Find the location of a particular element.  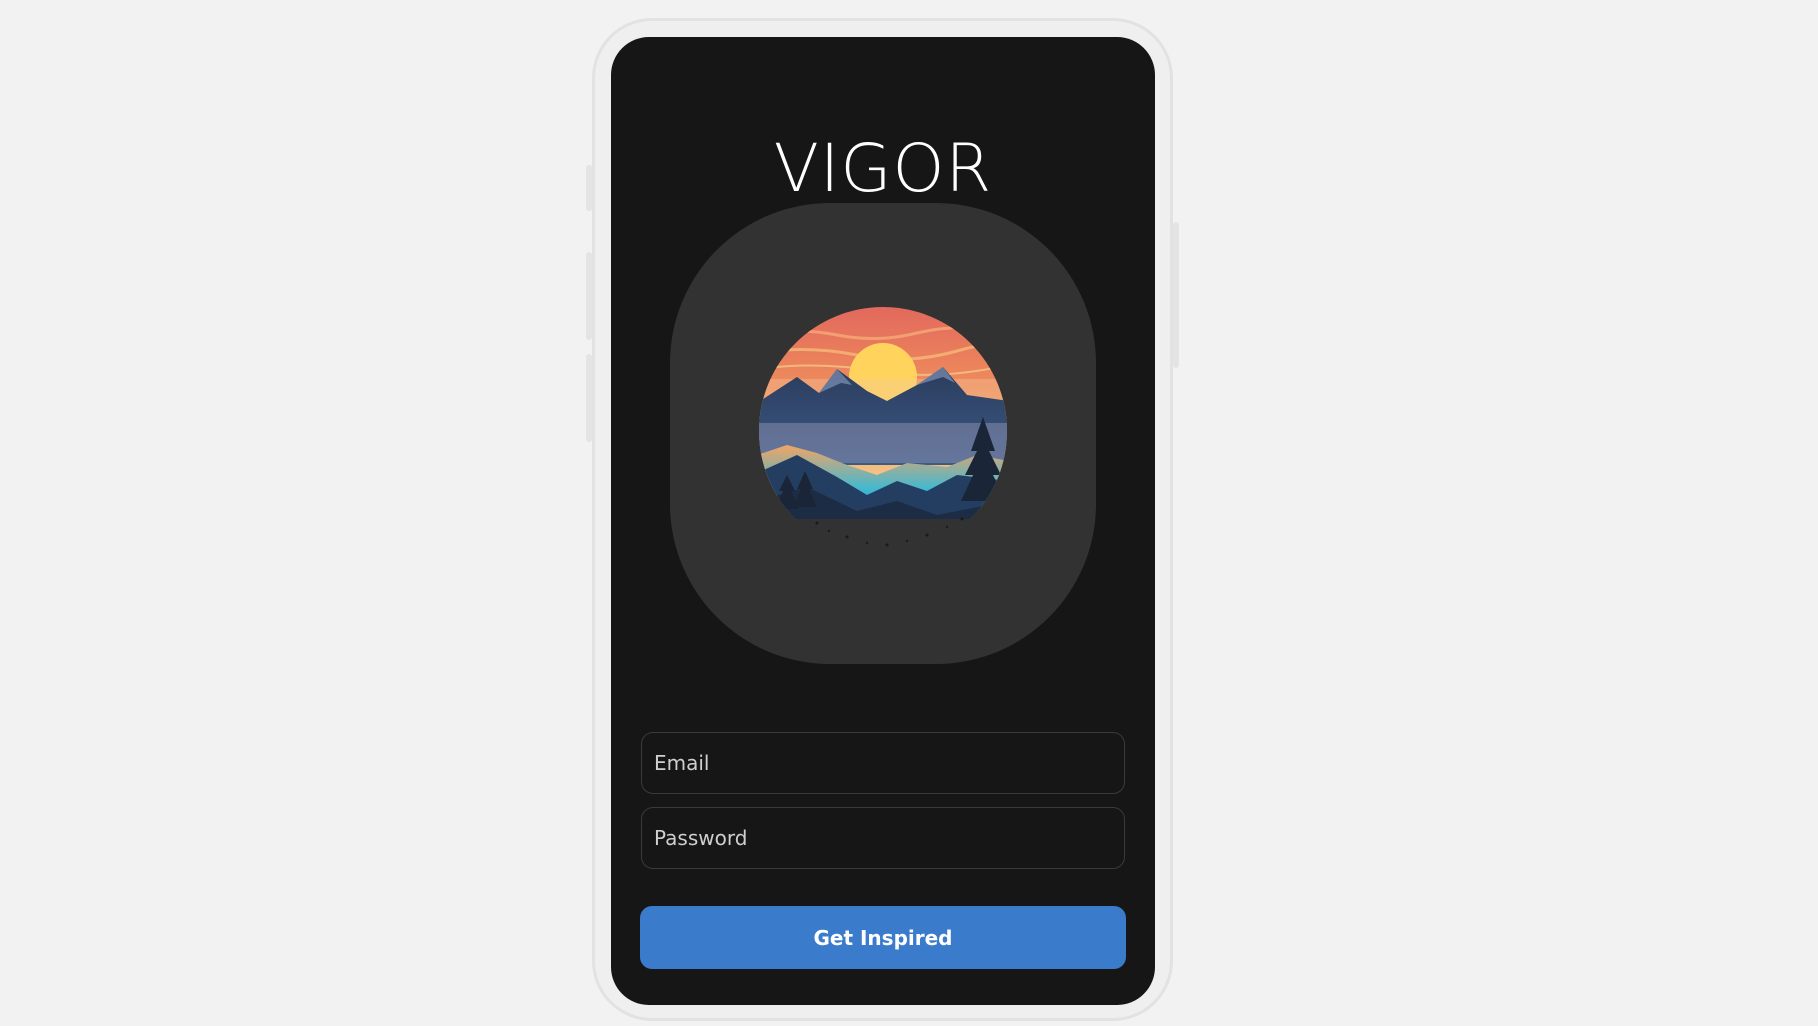

phone-power-button is located at coordinates (1176, 295).